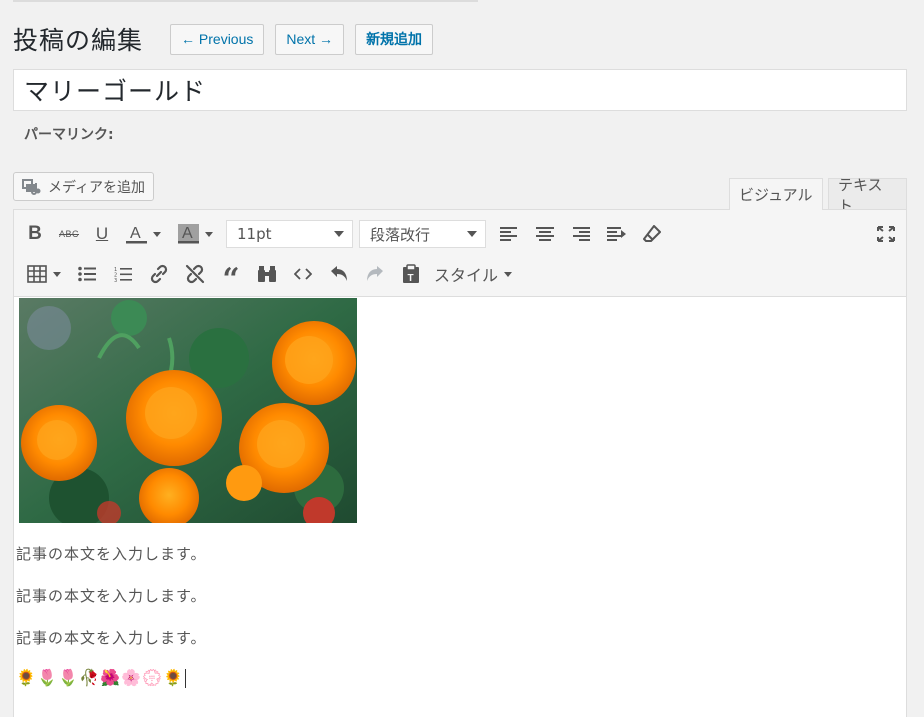  I want to click on flower-emoji: 🌺, so click(110, 677).